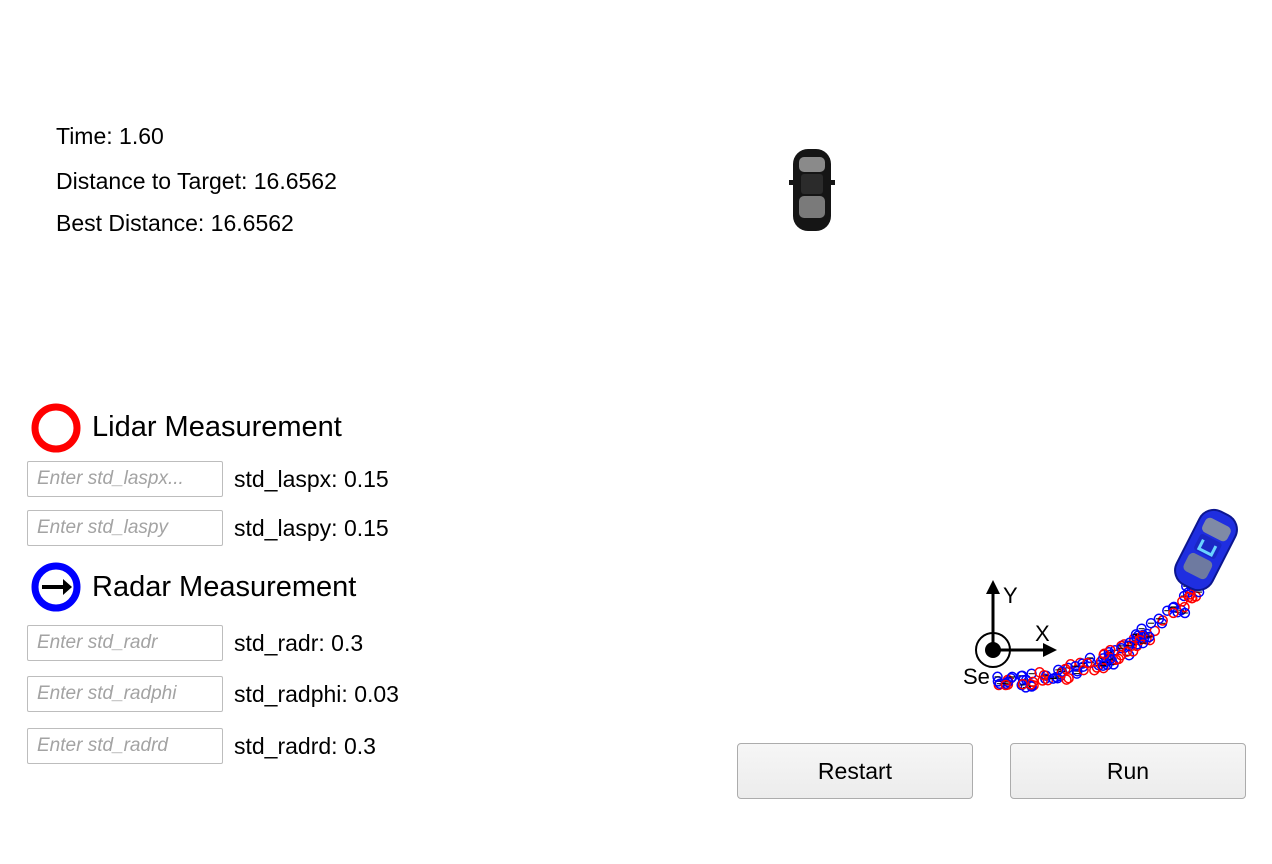 The image size is (1272, 864). What do you see at coordinates (1206, 550) in the screenshot?
I see `blue-car-icon` at bounding box center [1206, 550].